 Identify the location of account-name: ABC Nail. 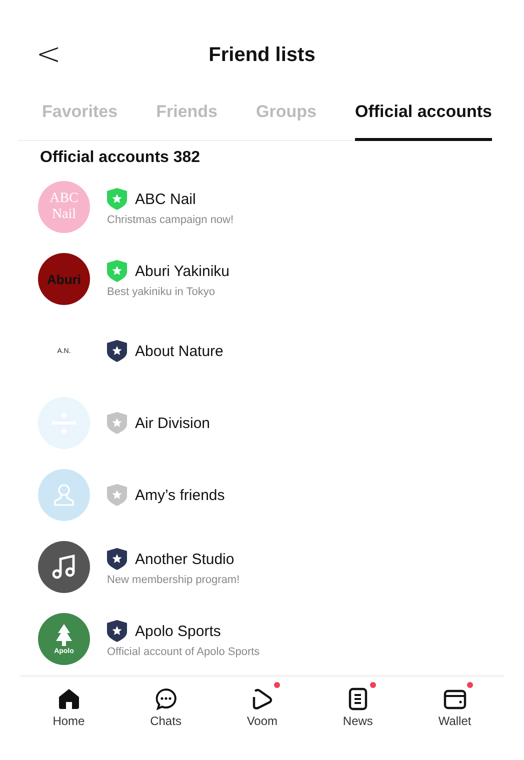
(165, 199).